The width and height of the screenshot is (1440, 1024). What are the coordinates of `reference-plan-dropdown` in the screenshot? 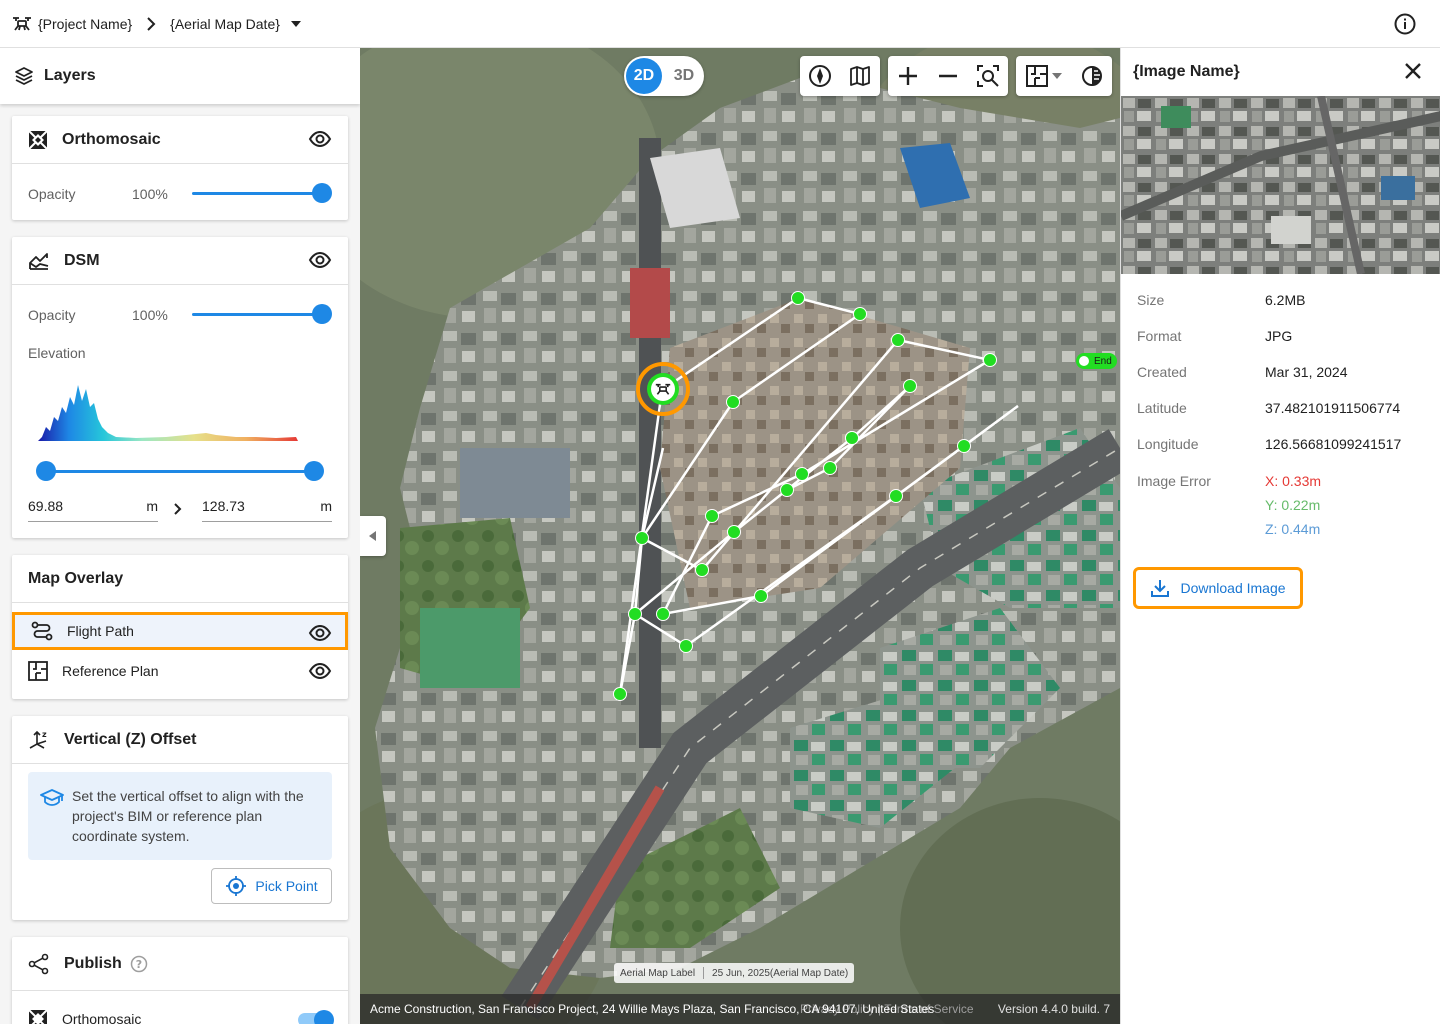 It's located at (1044, 76).